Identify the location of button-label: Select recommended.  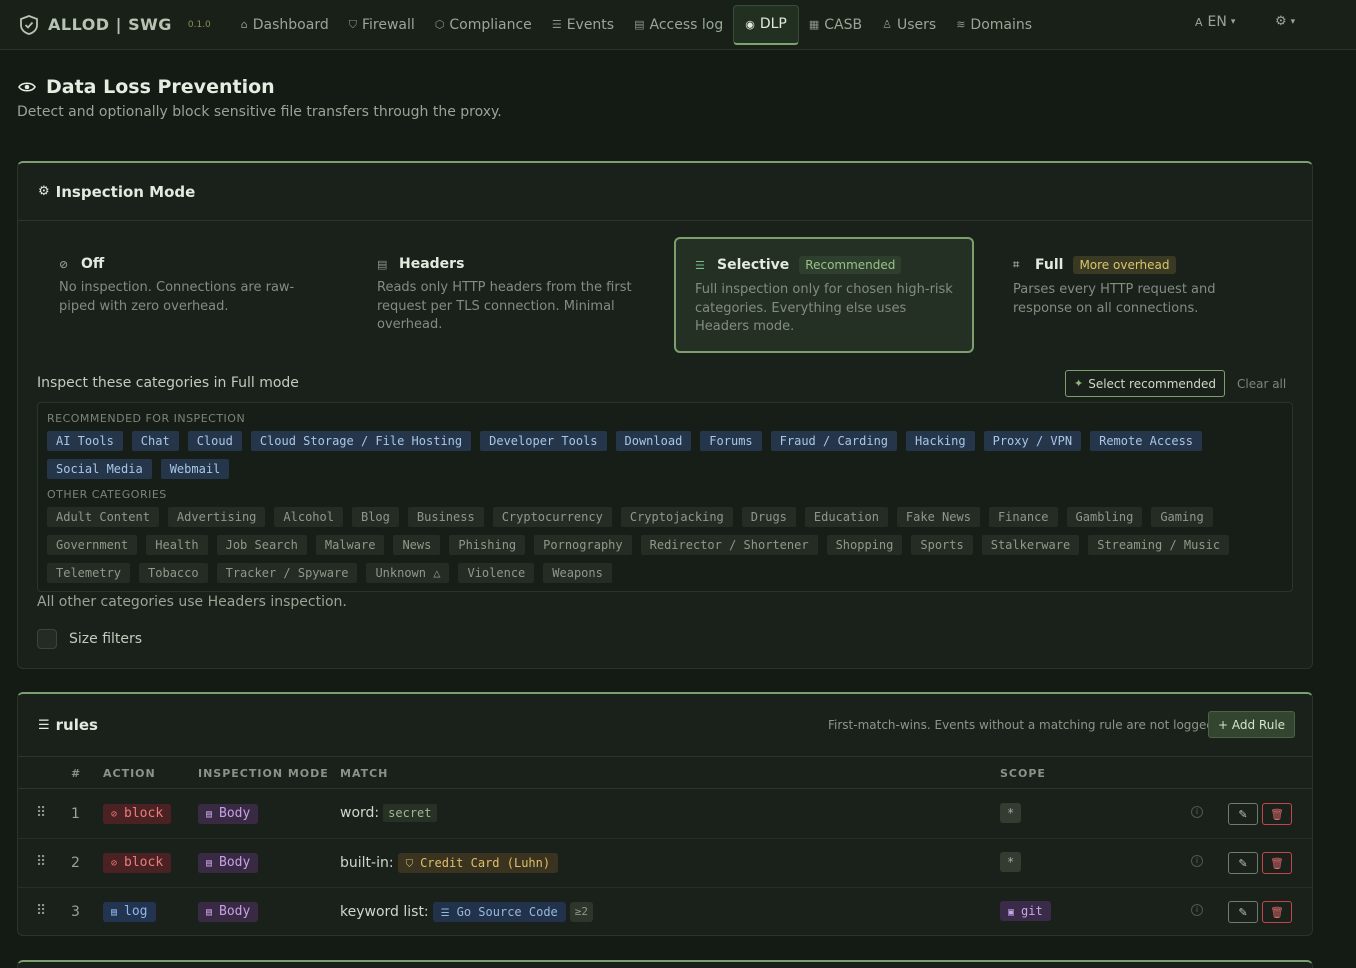
(1152, 383).